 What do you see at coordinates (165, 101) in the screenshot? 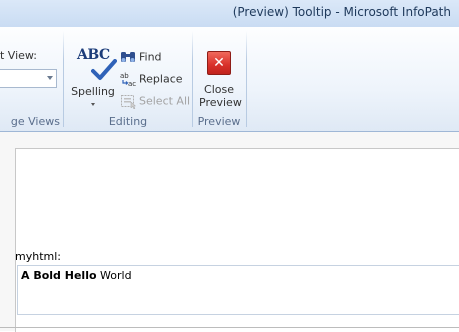
I see `select-all-label: Select All` at bounding box center [165, 101].